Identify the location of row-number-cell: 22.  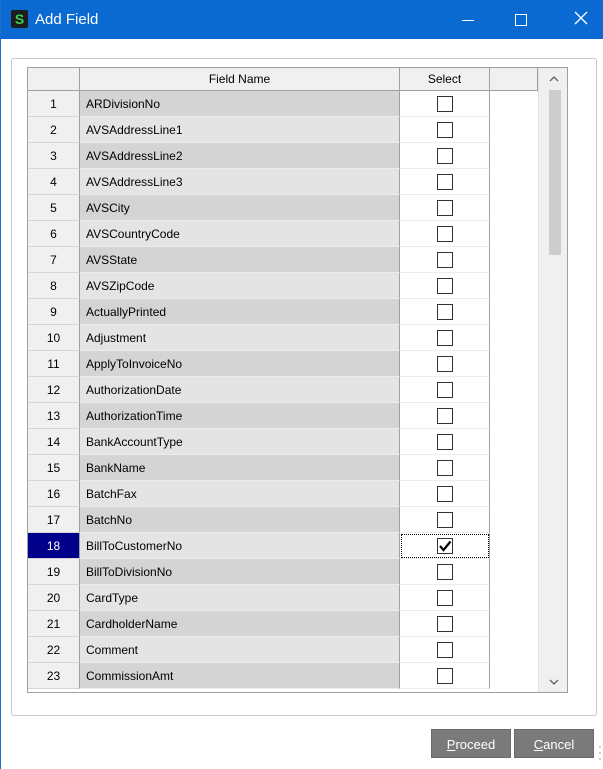
(54, 650).